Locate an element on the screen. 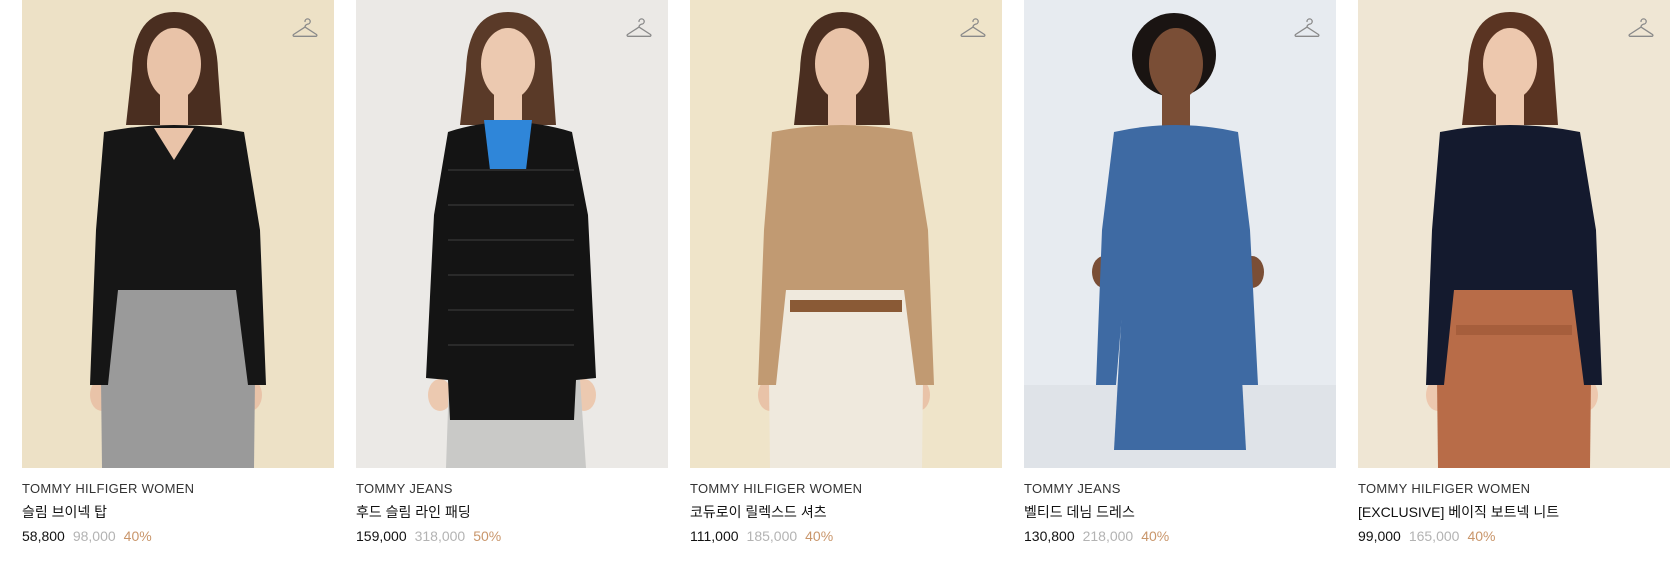 The height and width of the screenshot is (561, 1675). original-price: 165,000 is located at coordinates (1434, 536).